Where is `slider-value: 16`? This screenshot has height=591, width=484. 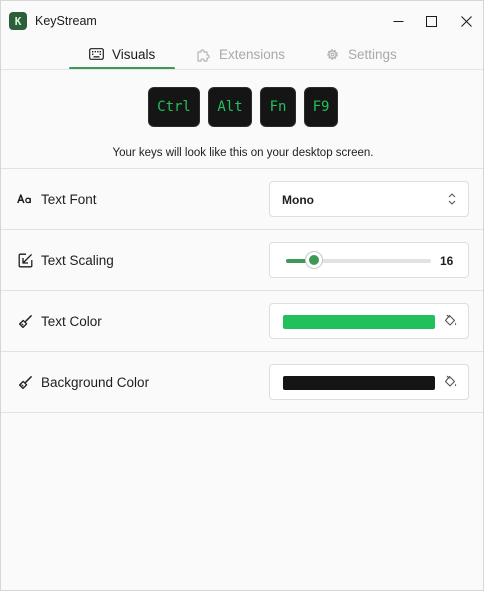 slider-value: 16 is located at coordinates (447, 261).